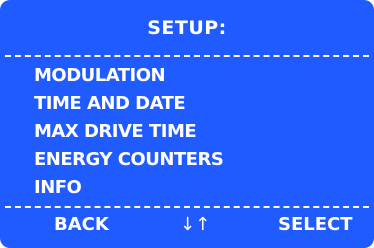  I want to click on bottom-divider, so click(187, 207).